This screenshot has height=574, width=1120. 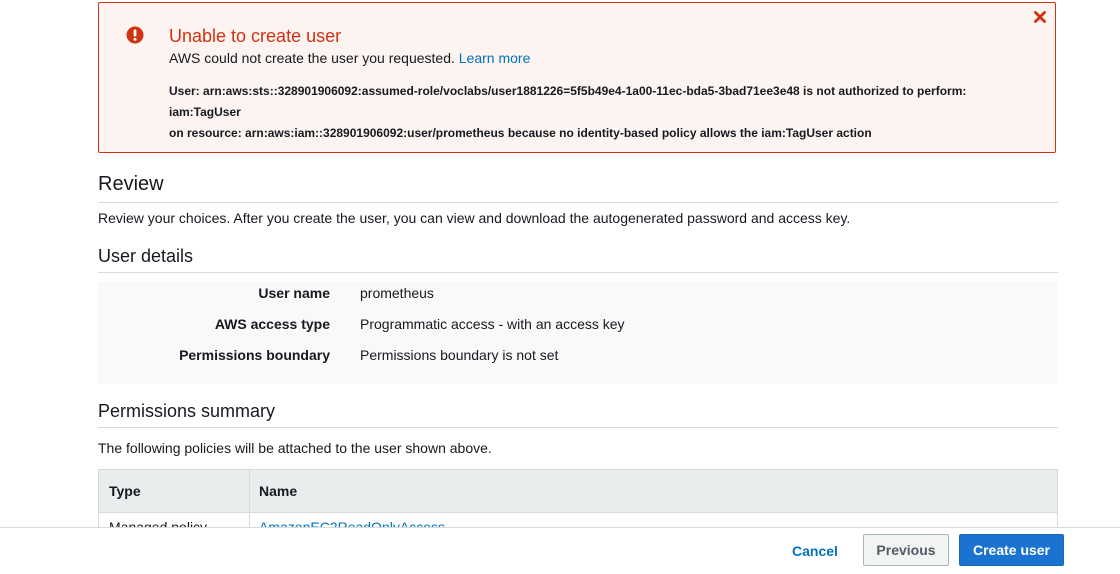 What do you see at coordinates (278, 491) in the screenshot?
I see `column-header-name: Name` at bounding box center [278, 491].